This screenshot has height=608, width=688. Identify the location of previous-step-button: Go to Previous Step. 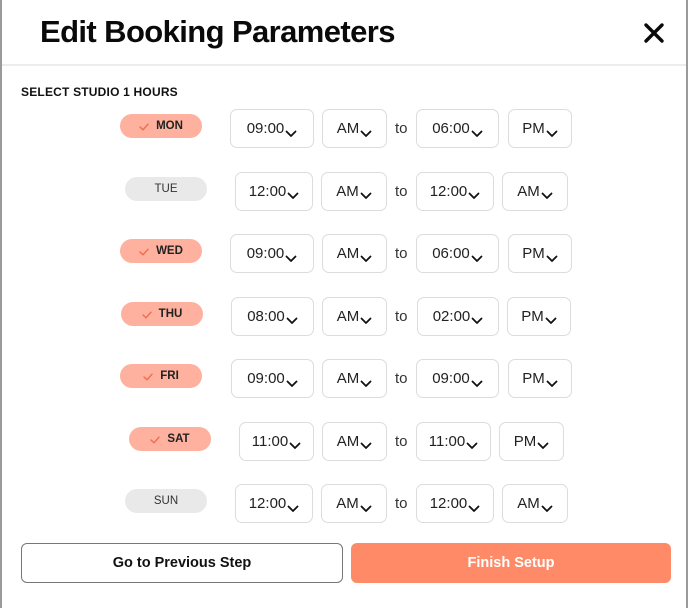
(182, 563).